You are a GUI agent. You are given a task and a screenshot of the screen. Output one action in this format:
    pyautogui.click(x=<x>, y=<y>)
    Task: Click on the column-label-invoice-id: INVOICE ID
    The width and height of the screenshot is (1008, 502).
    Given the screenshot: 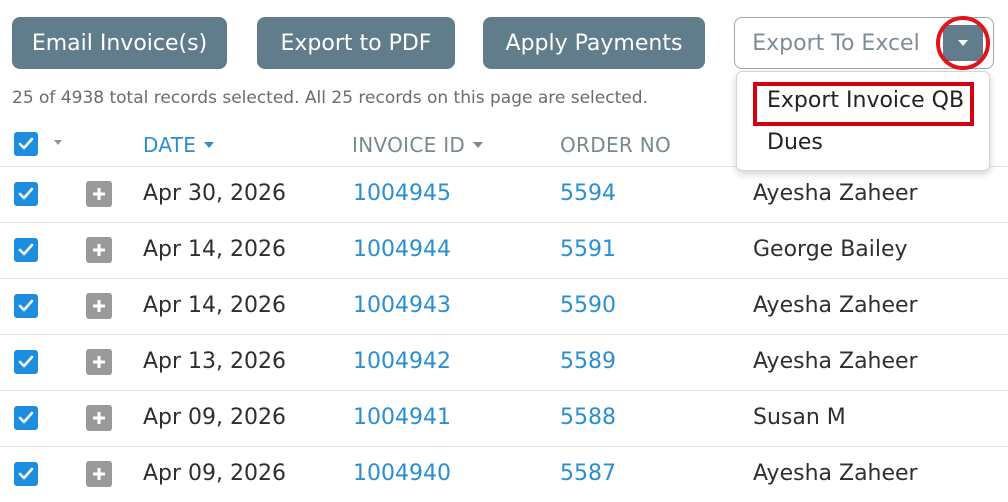 What is the action you would take?
    pyautogui.click(x=409, y=145)
    